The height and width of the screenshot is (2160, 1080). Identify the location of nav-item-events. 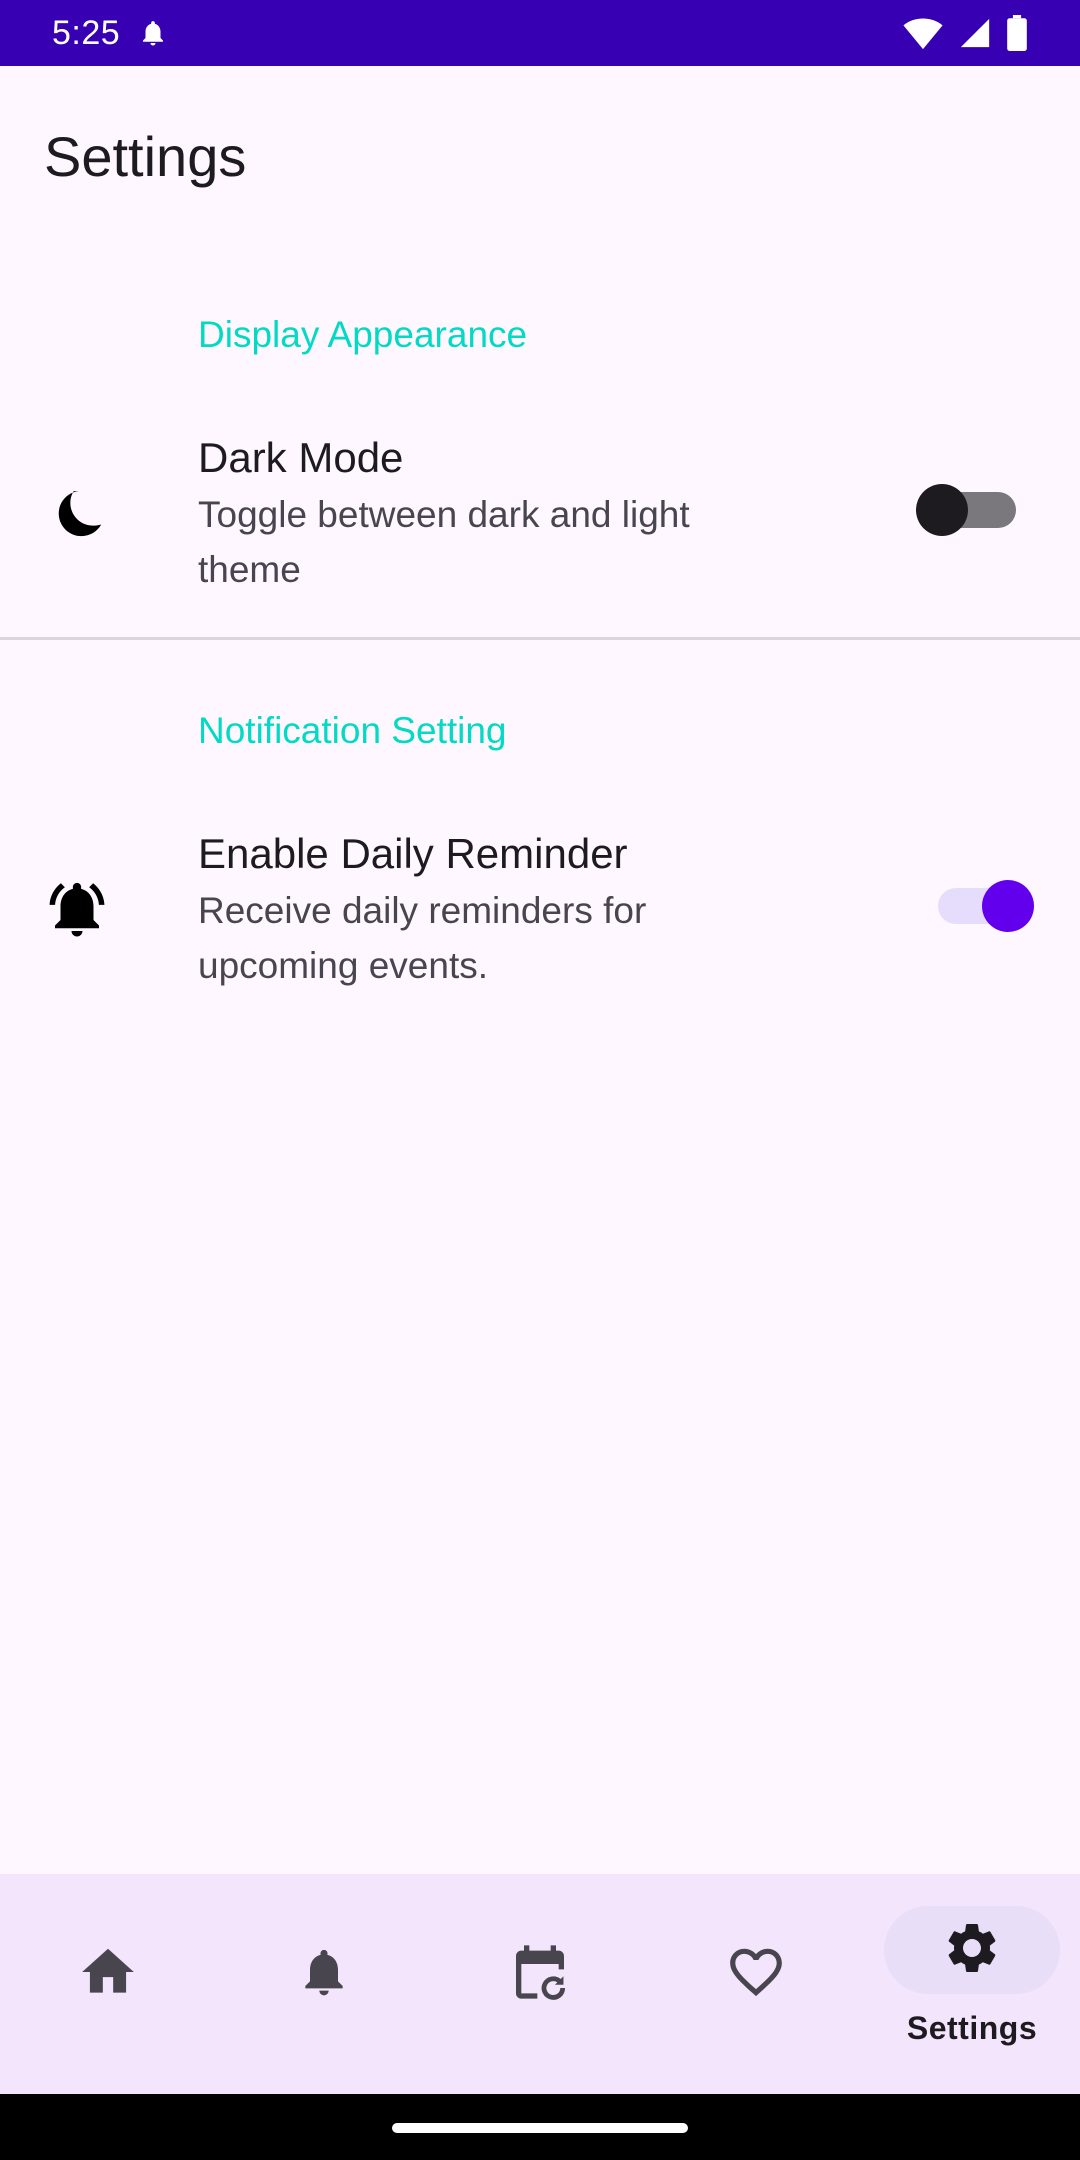
(540, 1984).